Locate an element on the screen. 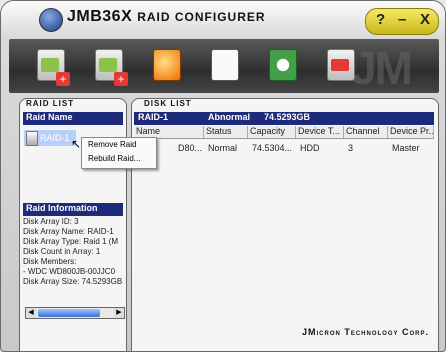  refresh-button is located at coordinates (283, 65).